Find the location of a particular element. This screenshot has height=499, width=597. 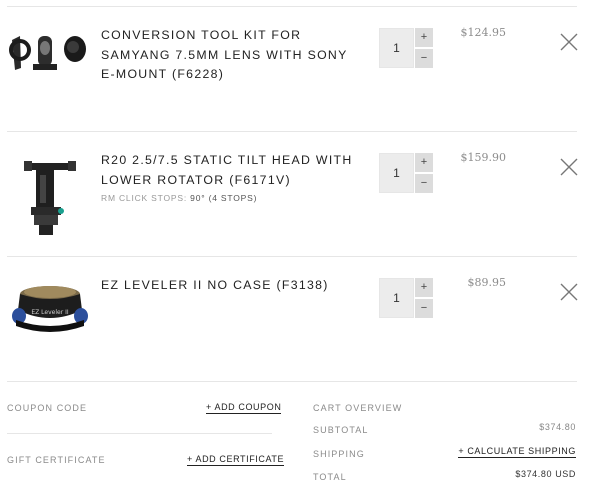

product-price: $89.95 is located at coordinates (487, 282).